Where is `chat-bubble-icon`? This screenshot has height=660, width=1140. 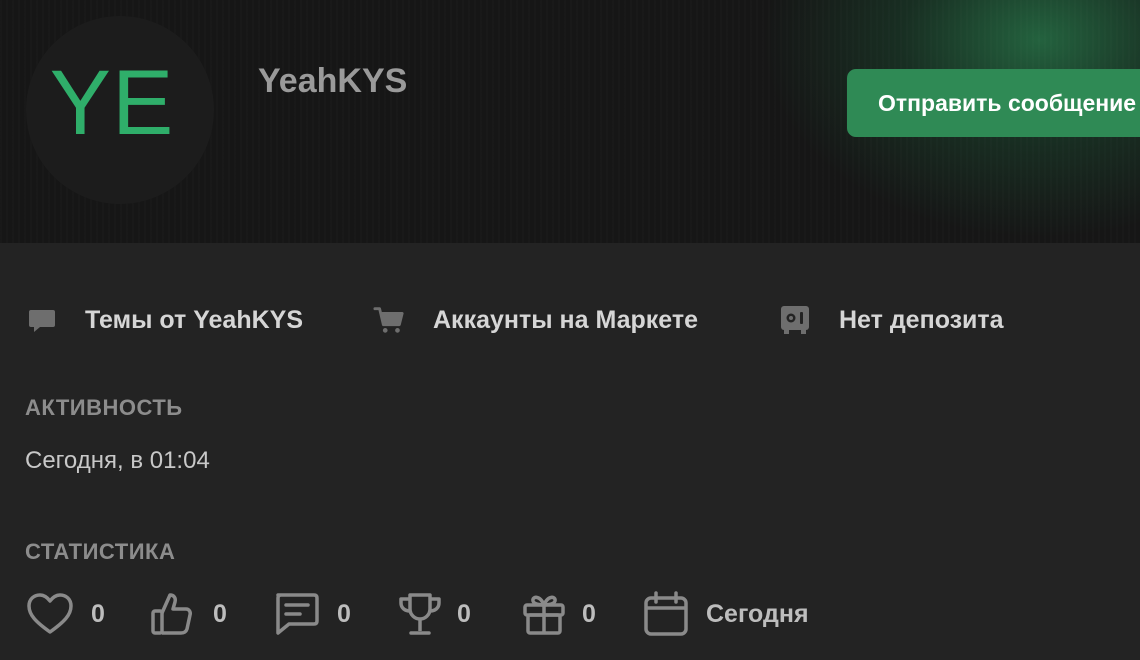
chat-bubble-icon is located at coordinates (42, 320).